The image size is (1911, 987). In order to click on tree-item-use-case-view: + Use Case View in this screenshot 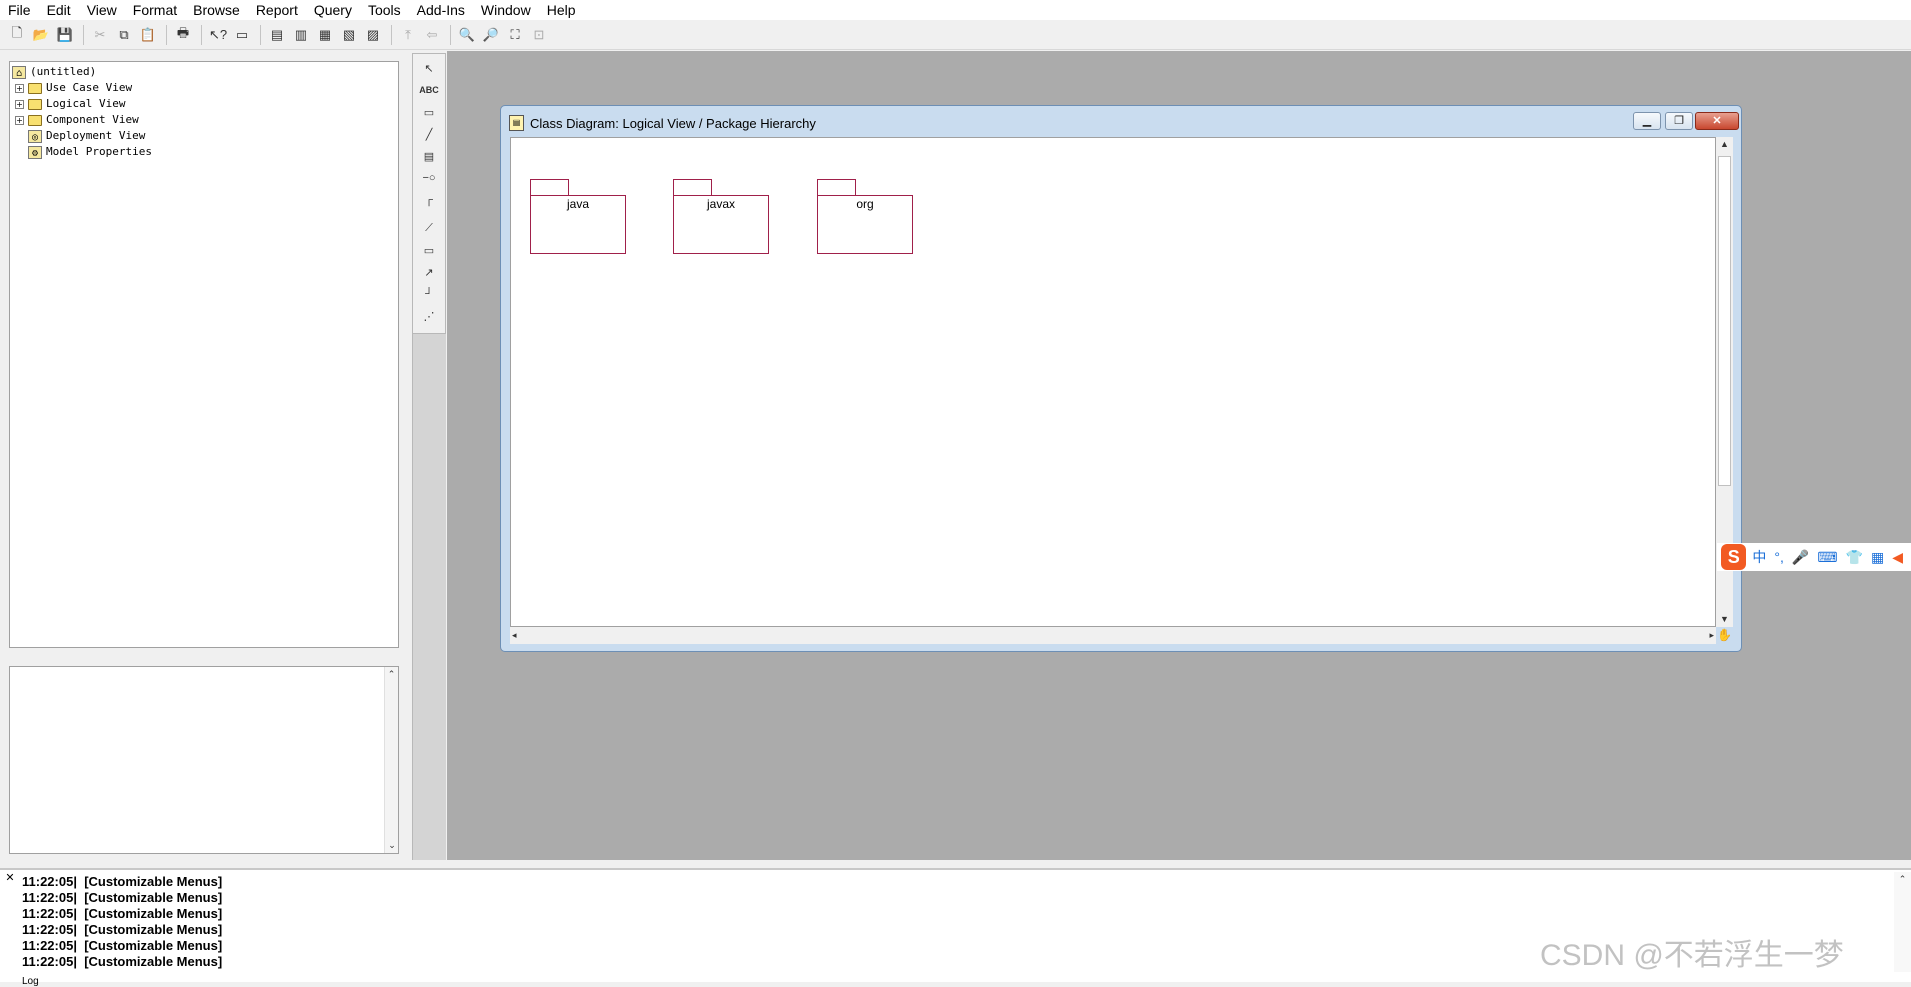, I will do `click(73, 88)`.